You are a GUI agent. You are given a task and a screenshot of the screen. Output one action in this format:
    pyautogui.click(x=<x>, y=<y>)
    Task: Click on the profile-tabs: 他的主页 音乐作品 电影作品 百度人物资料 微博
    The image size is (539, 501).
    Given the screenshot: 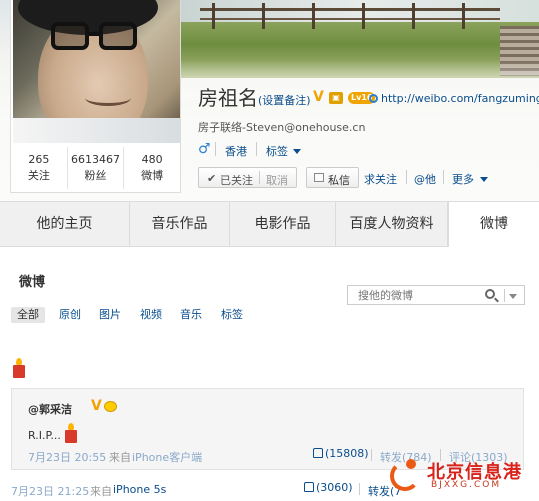 What is the action you would take?
    pyautogui.click(x=269, y=224)
    